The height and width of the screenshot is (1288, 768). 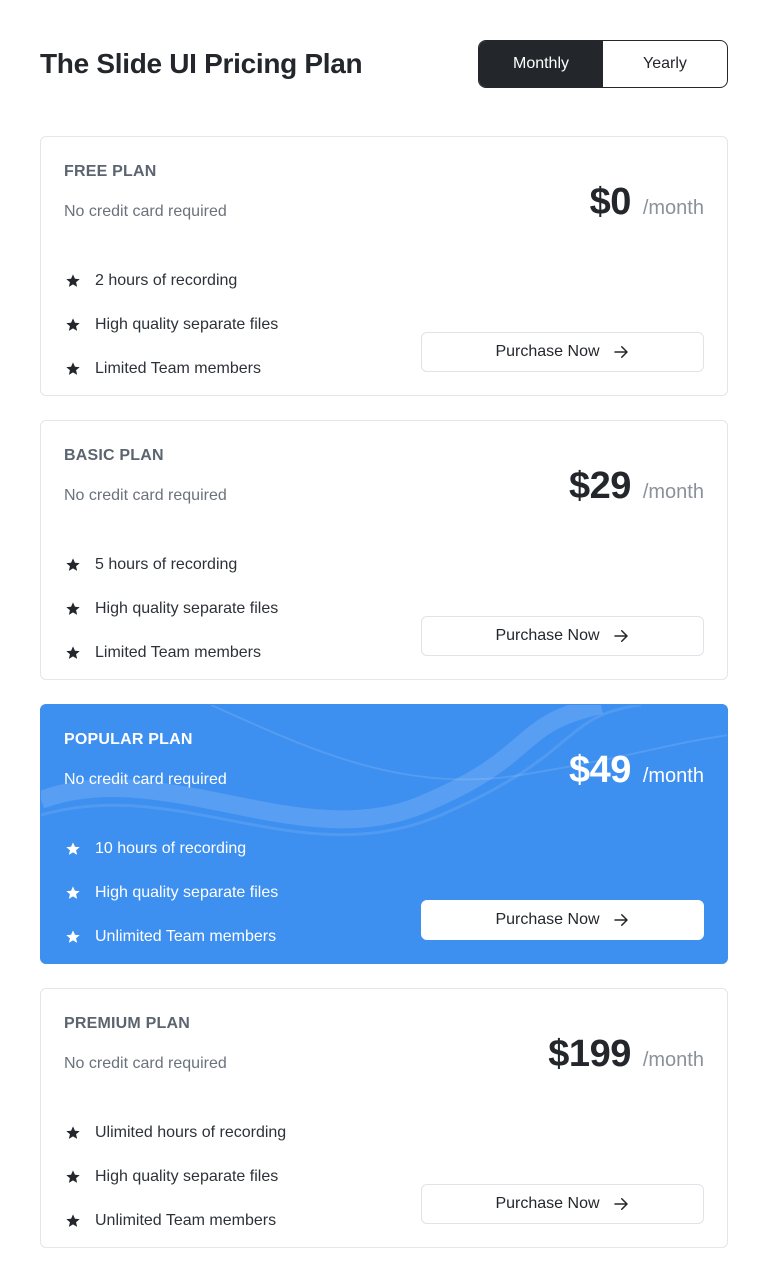 What do you see at coordinates (541, 64) in the screenshot?
I see `monthly-toggle-button: Monthly` at bounding box center [541, 64].